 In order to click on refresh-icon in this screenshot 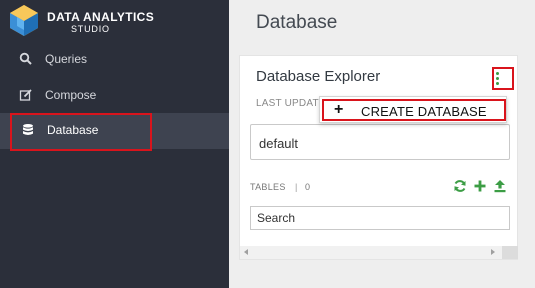, I will do `click(460, 186)`.